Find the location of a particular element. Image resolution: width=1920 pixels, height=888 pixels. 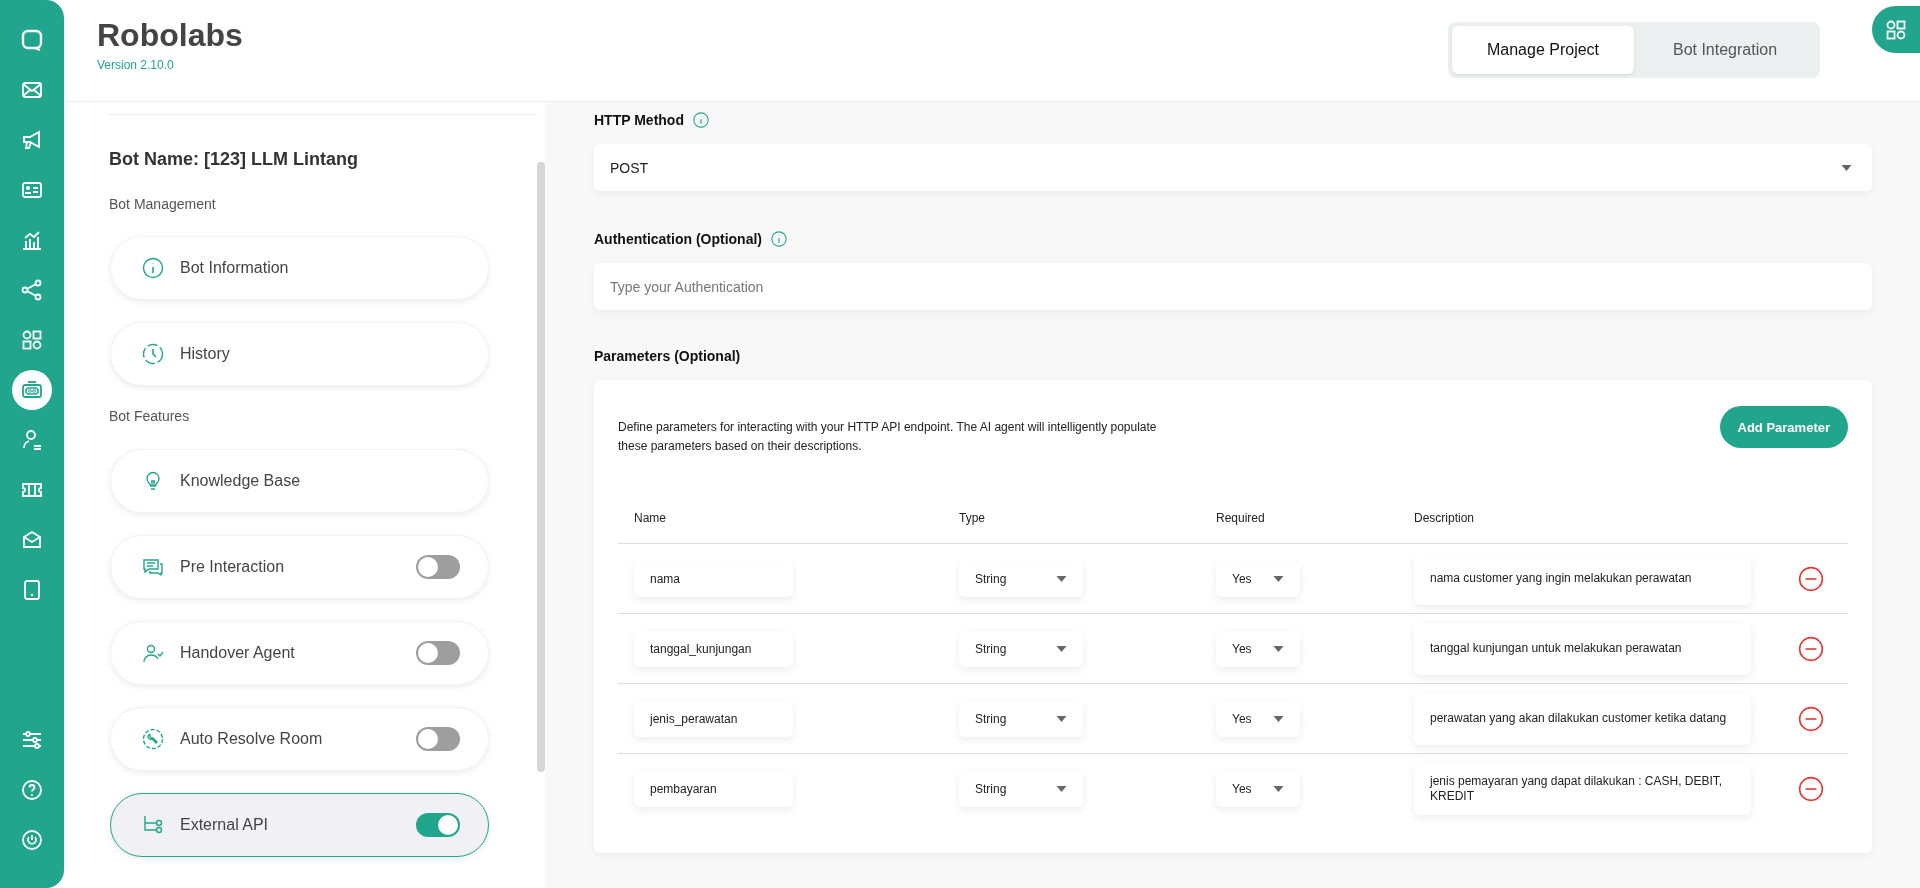

field-label: Authentication (Optional) is located at coordinates (678, 239).